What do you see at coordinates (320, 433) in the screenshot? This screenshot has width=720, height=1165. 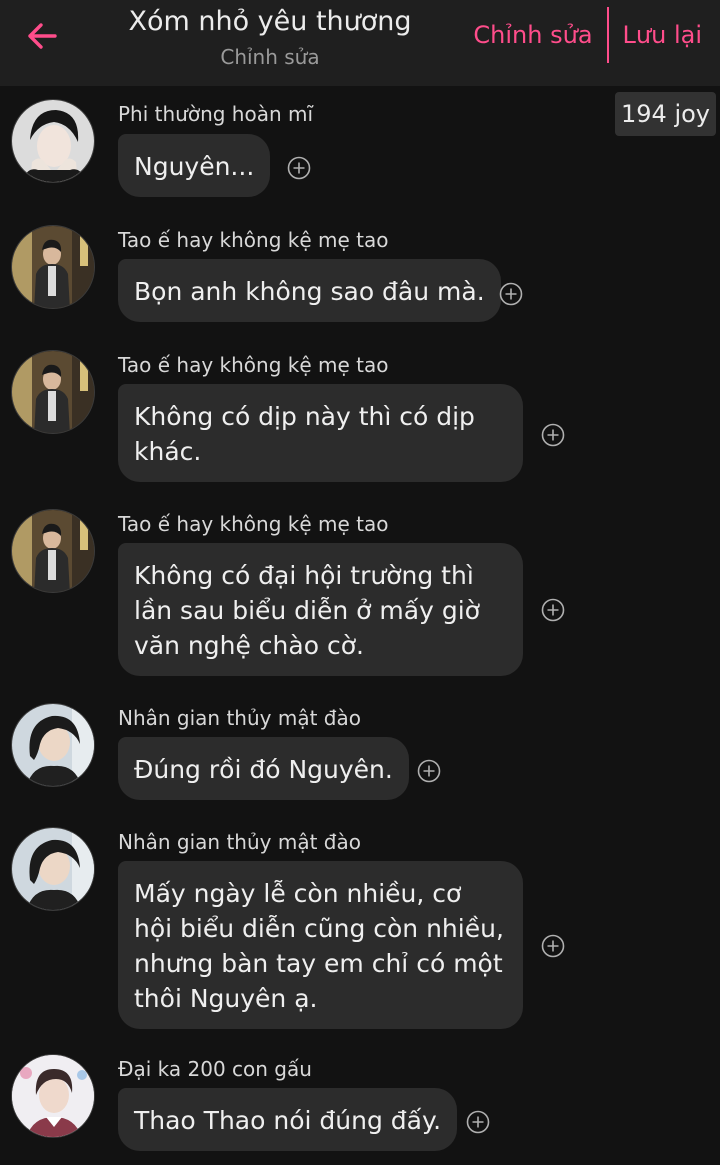 I see `message-bubble: Không có dịp này thì có dịp khác.` at bounding box center [320, 433].